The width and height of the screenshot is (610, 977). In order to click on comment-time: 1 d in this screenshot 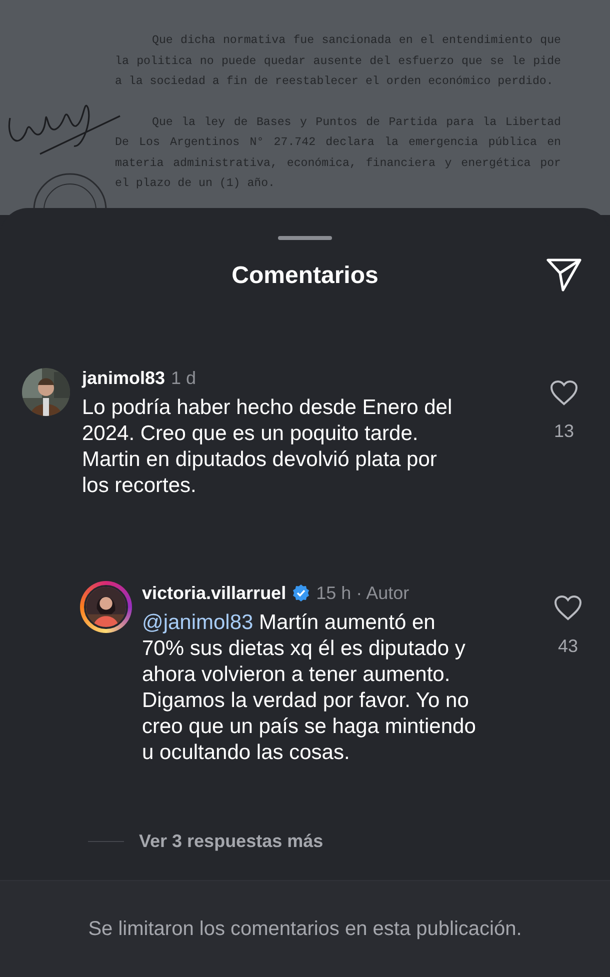, I will do `click(183, 378)`.